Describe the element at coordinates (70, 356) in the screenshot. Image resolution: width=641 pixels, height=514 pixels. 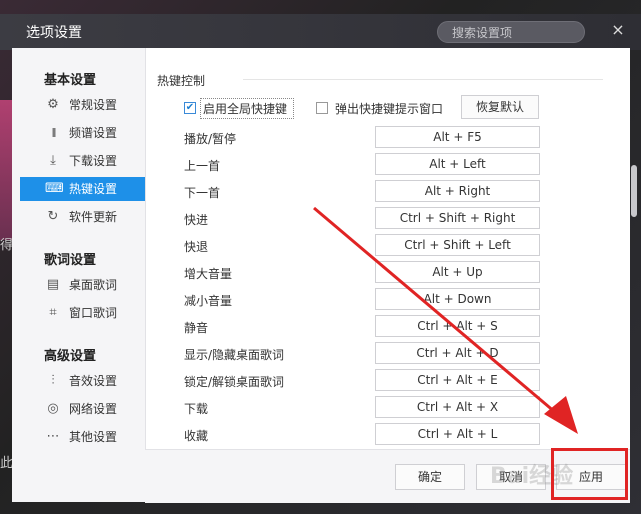
I see `sidebar-section-advanced: 高级设置` at that location.